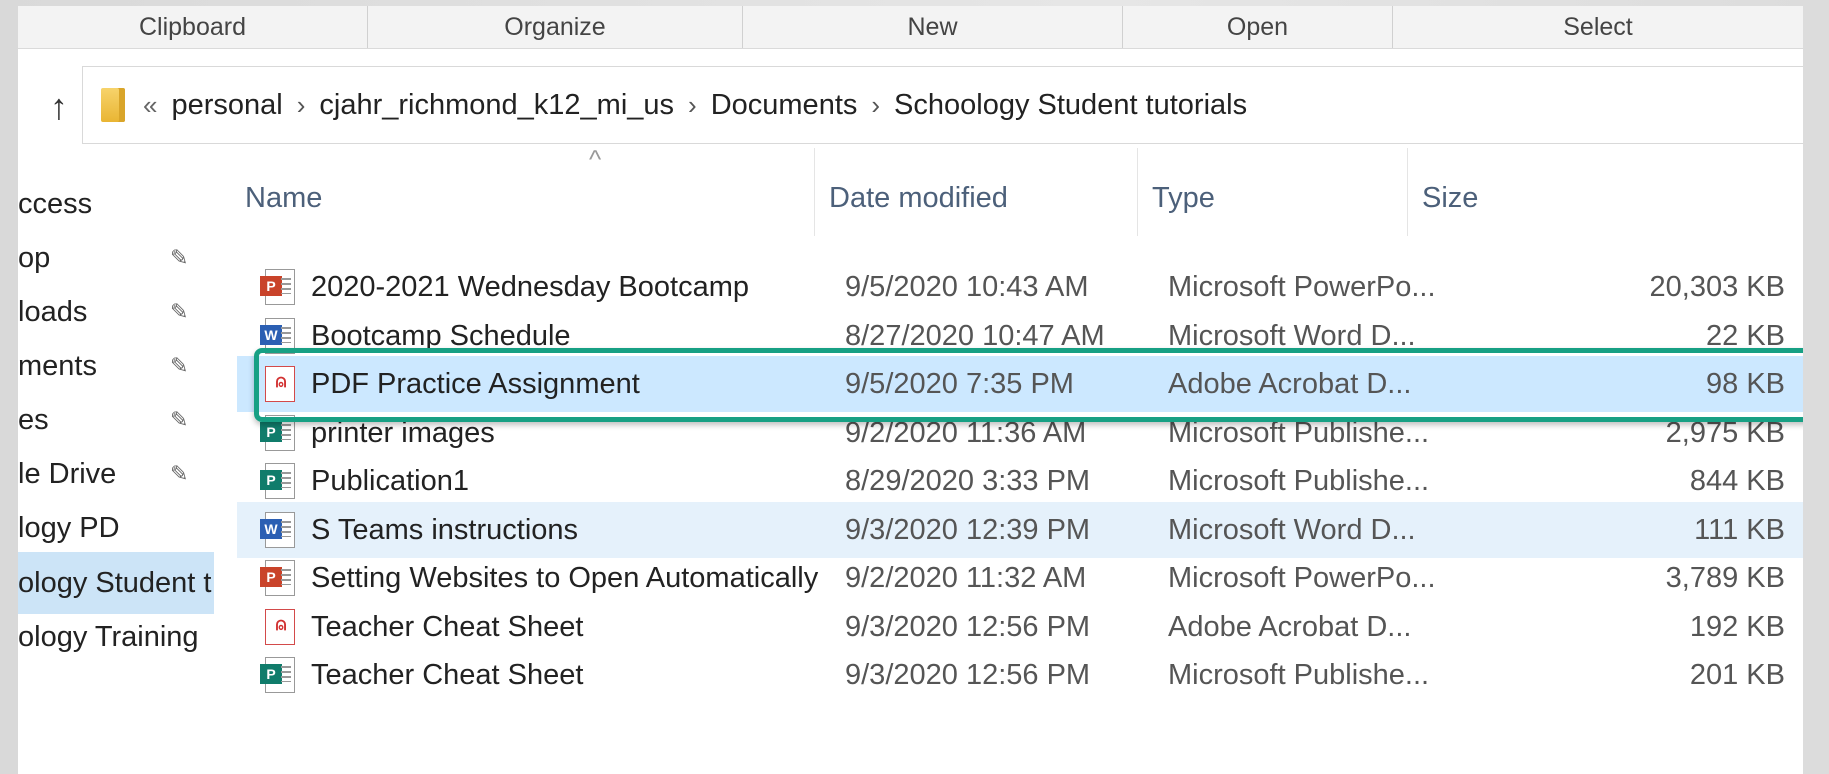 The width and height of the screenshot is (1829, 774). Describe the element at coordinates (1258, 27) in the screenshot. I see `ribbon-group-open: Open` at that location.